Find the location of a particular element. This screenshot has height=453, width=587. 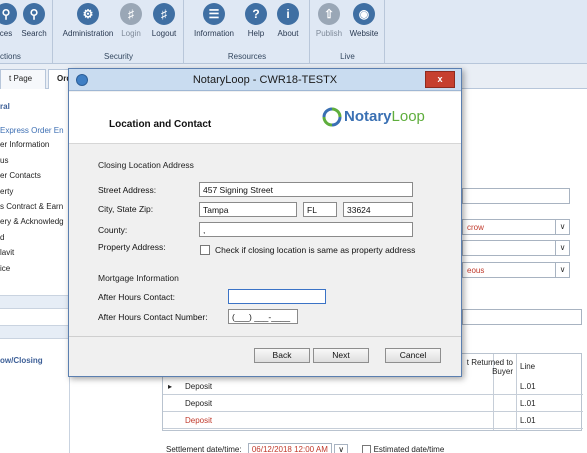

info-icon: i is located at coordinates (288, 14).